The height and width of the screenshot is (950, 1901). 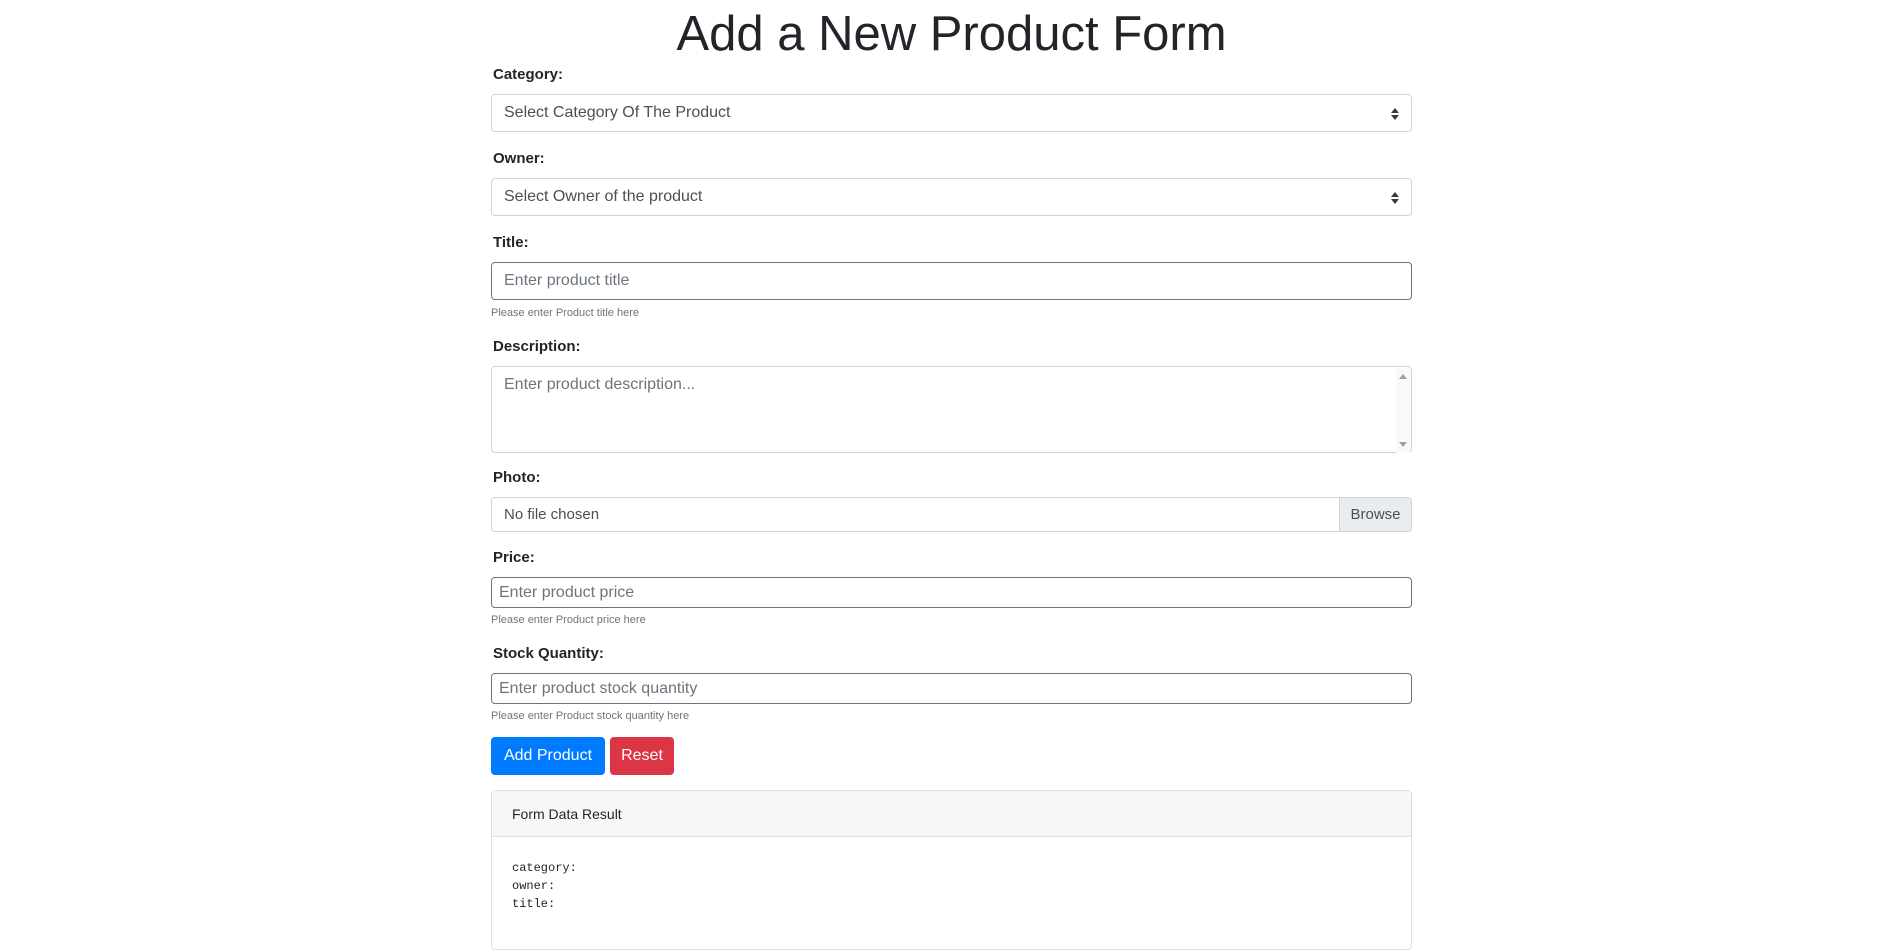 I want to click on owner-group: Owner: Select Owner of the product, so click(x=951, y=183).